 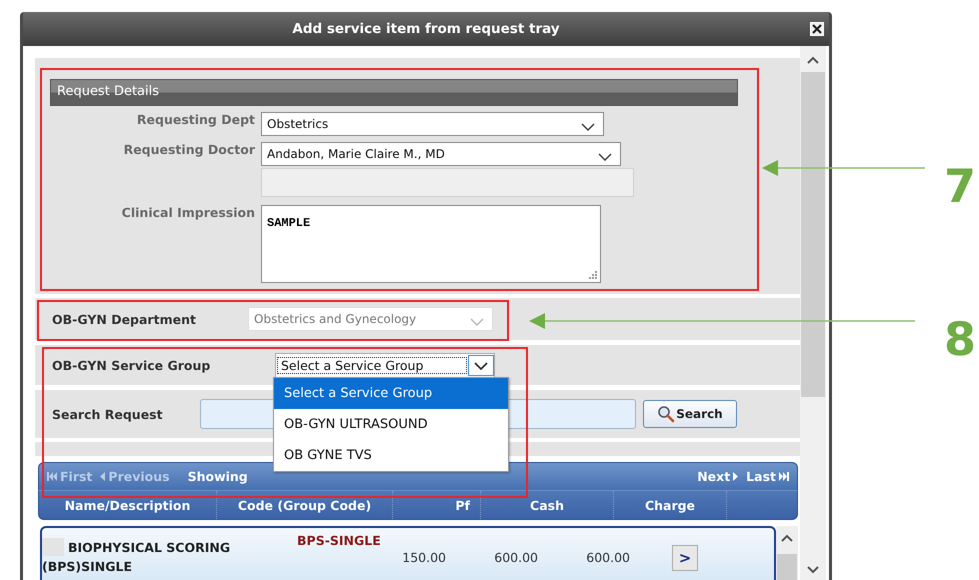 I want to click on table-cell-text: 150.00, so click(x=424, y=557).